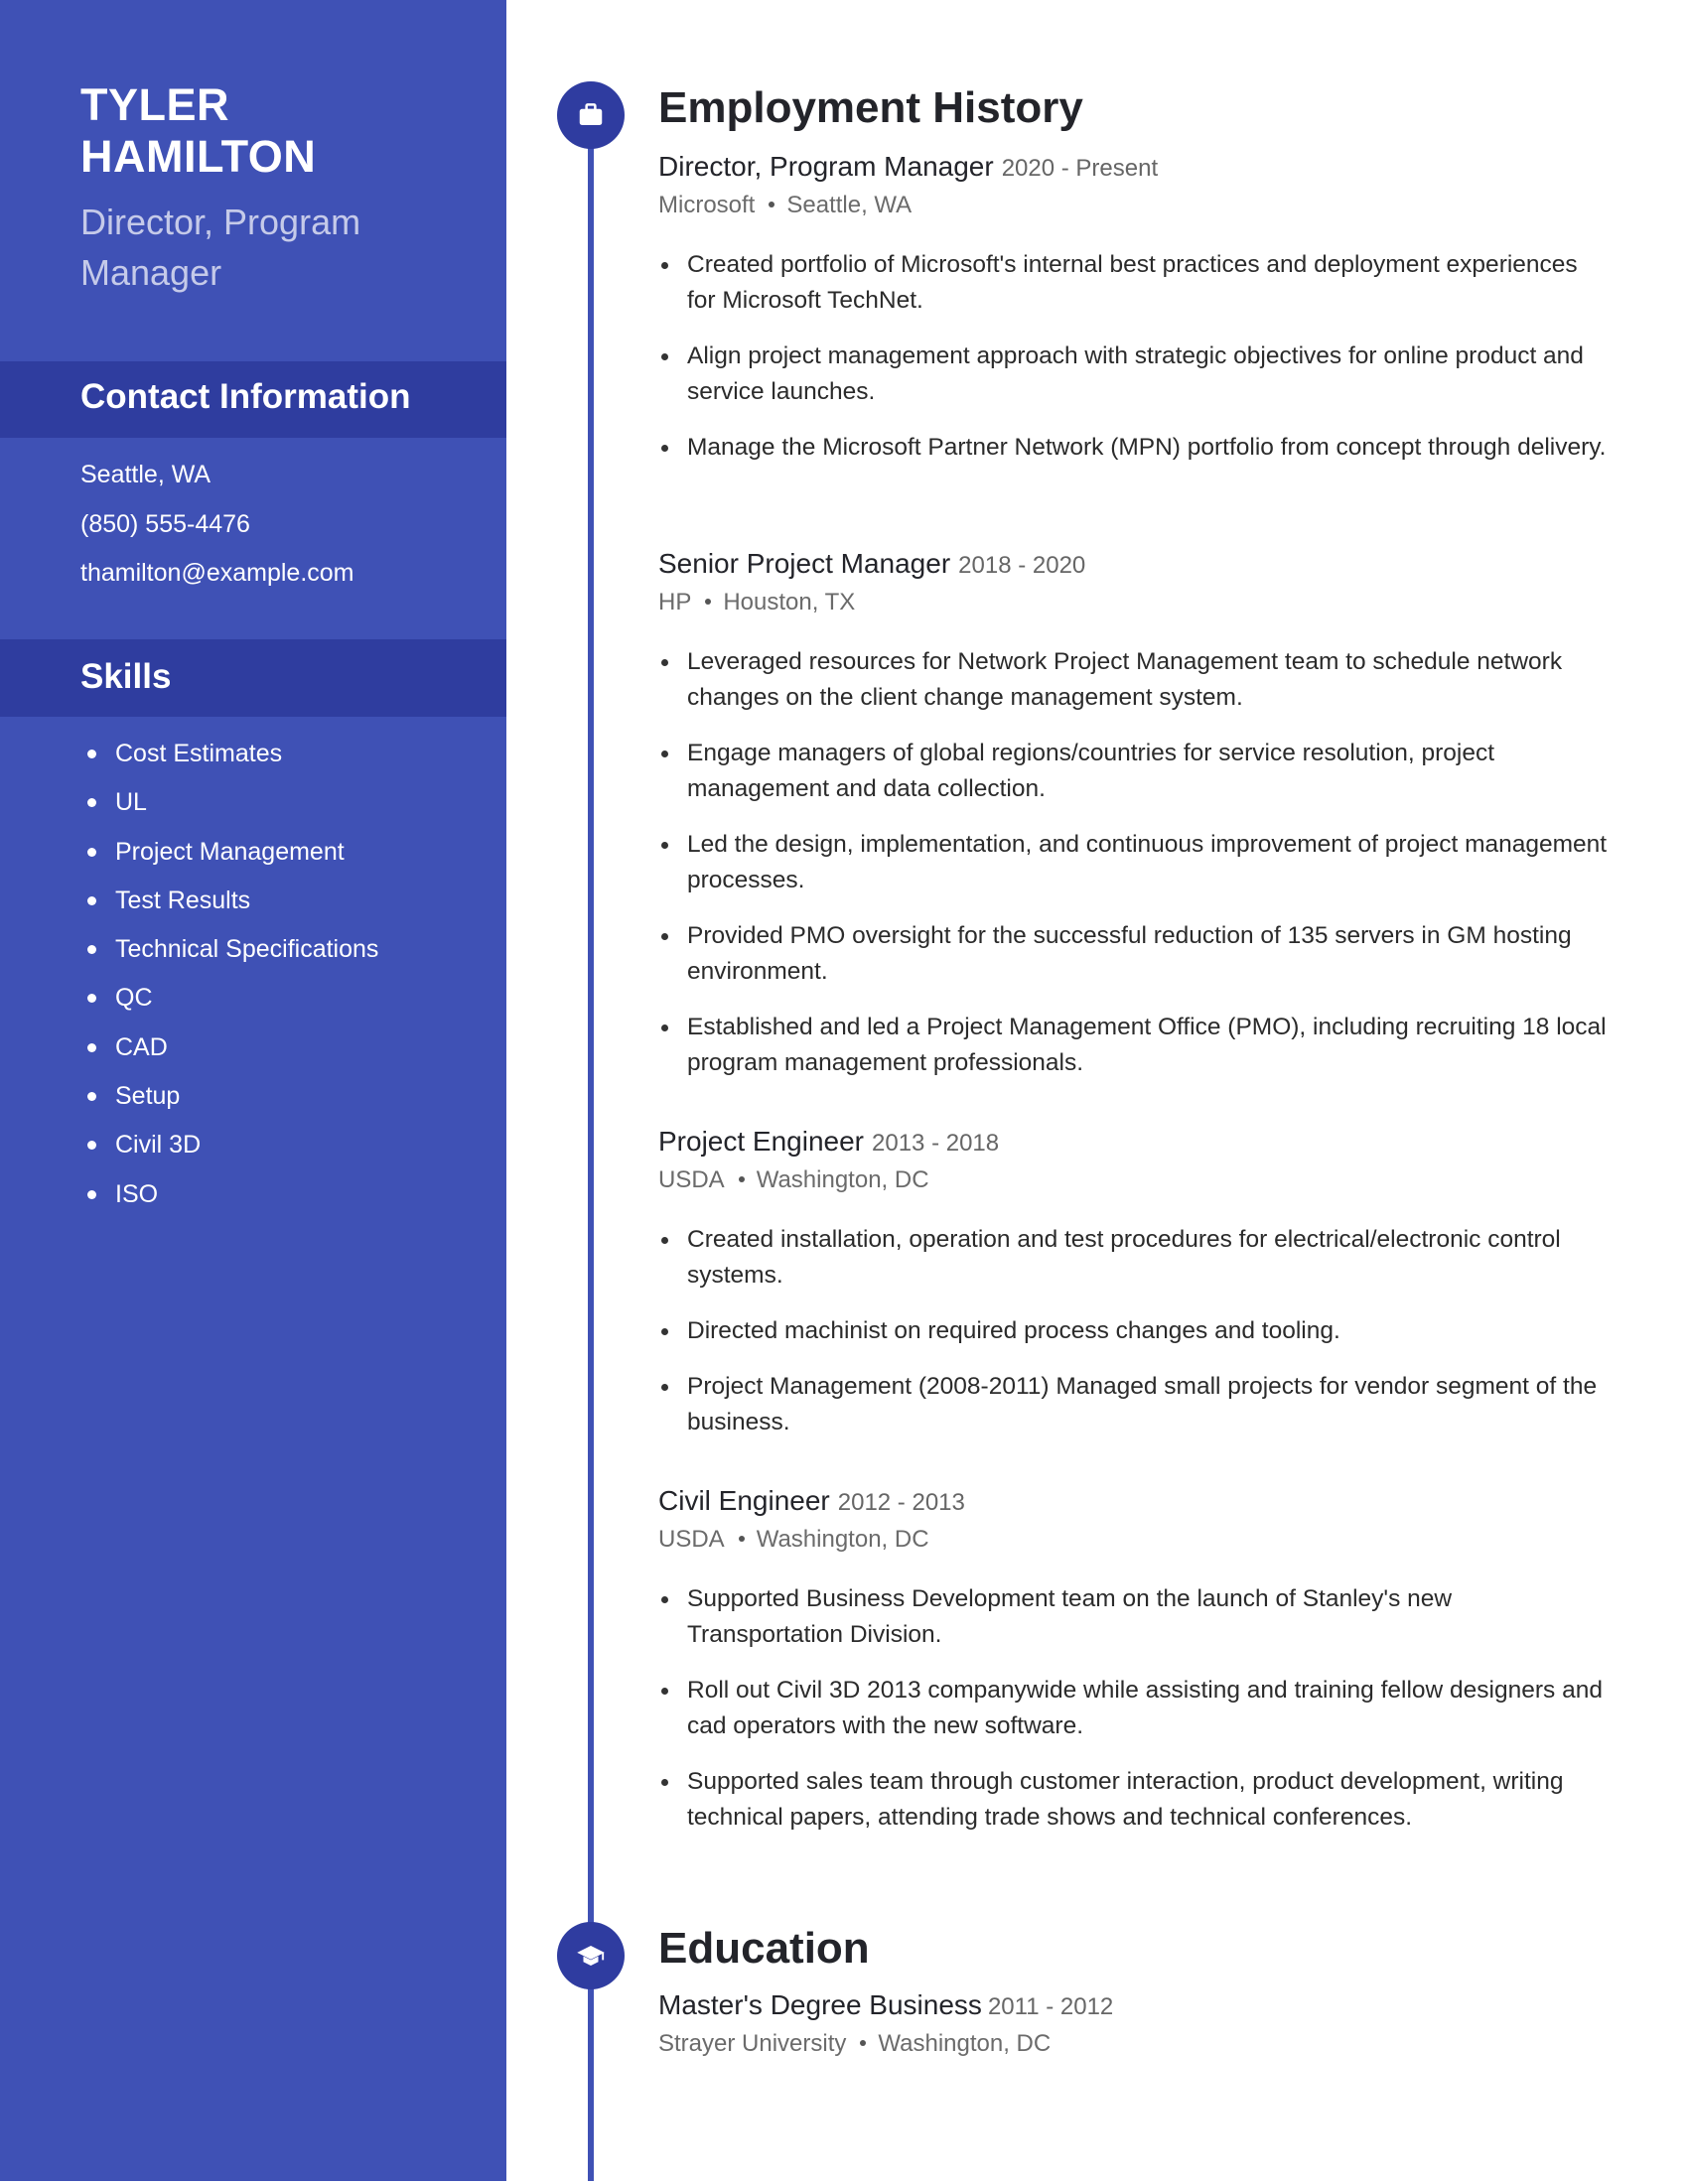  Describe the element at coordinates (591, 114) in the screenshot. I see `briefcase-icon` at that location.